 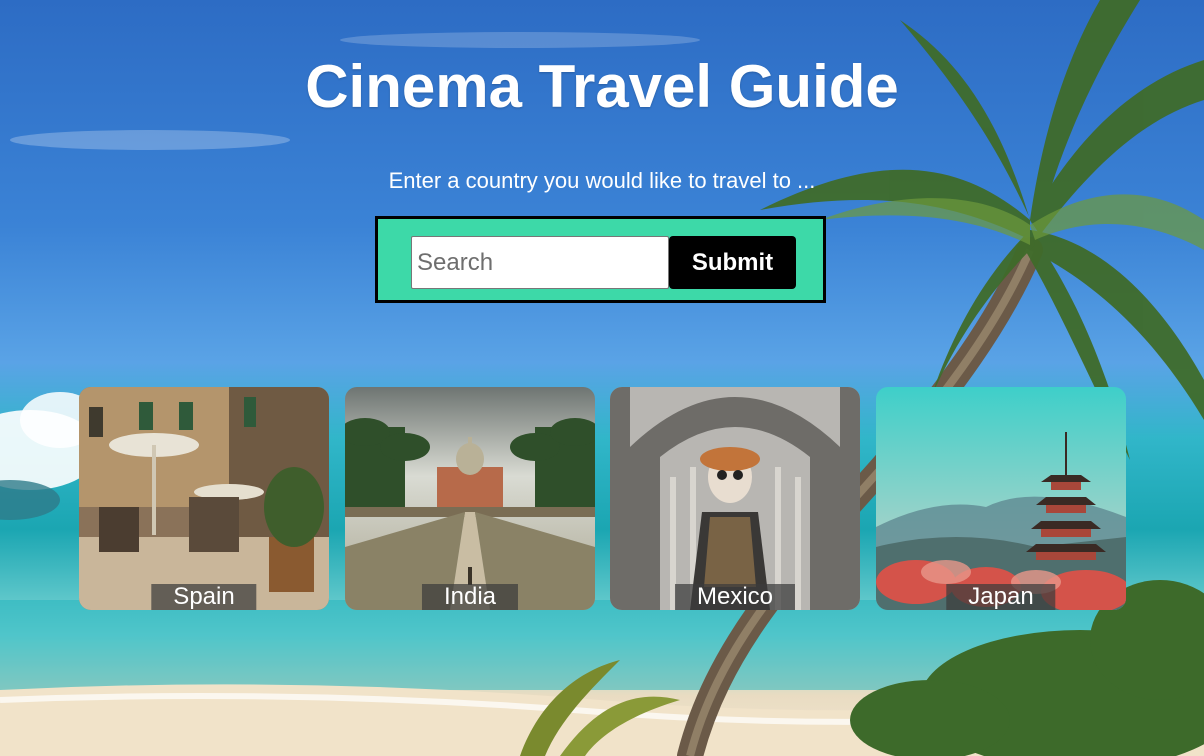 I want to click on card-label-spain: Spain, so click(x=204, y=597).